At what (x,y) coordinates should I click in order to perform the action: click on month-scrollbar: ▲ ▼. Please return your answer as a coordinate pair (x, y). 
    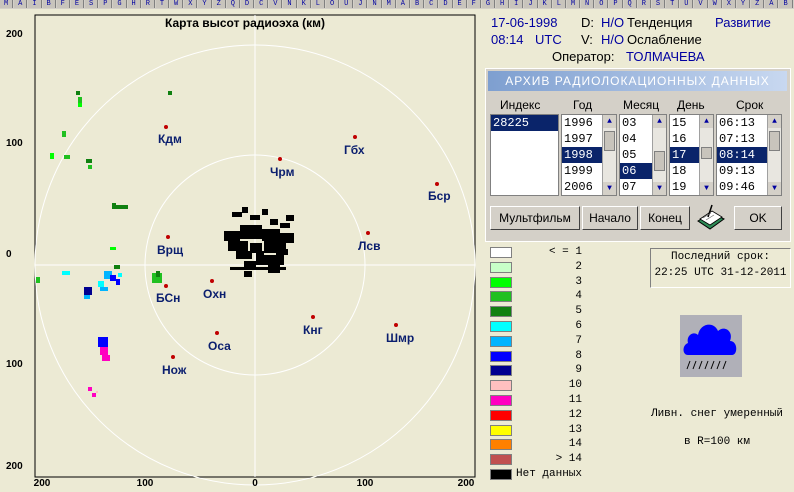
    Looking at the image, I should click on (659, 155).